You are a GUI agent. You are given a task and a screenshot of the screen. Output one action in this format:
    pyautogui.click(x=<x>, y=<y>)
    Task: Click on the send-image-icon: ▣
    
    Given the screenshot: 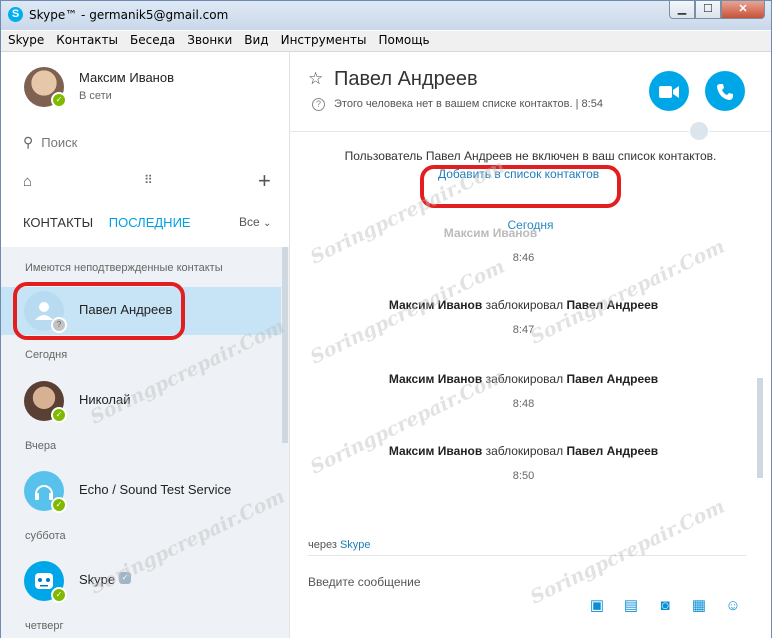 What is the action you would take?
    pyautogui.click(x=597, y=606)
    